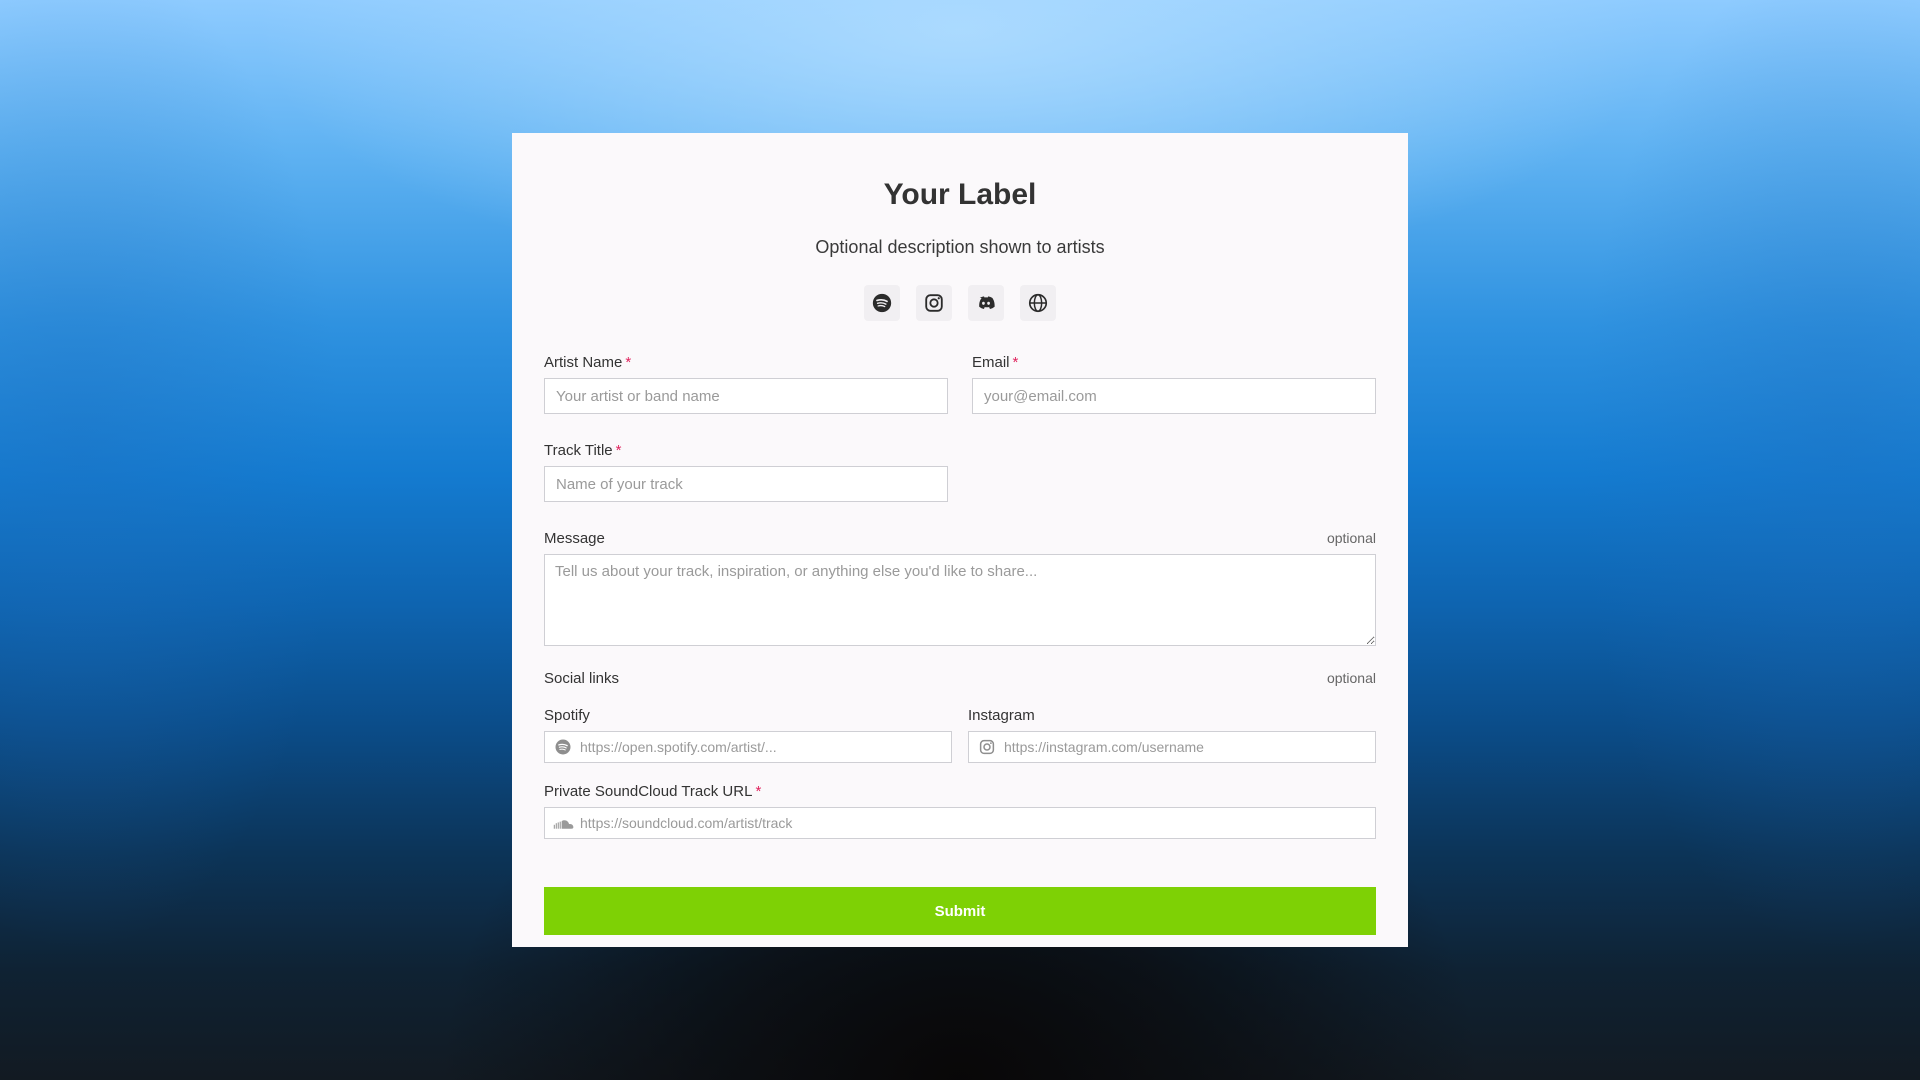 The image size is (1920, 1080). What do you see at coordinates (567, 715) in the screenshot?
I see `spotify-label-text: Spotify` at bounding box center [567, 715].